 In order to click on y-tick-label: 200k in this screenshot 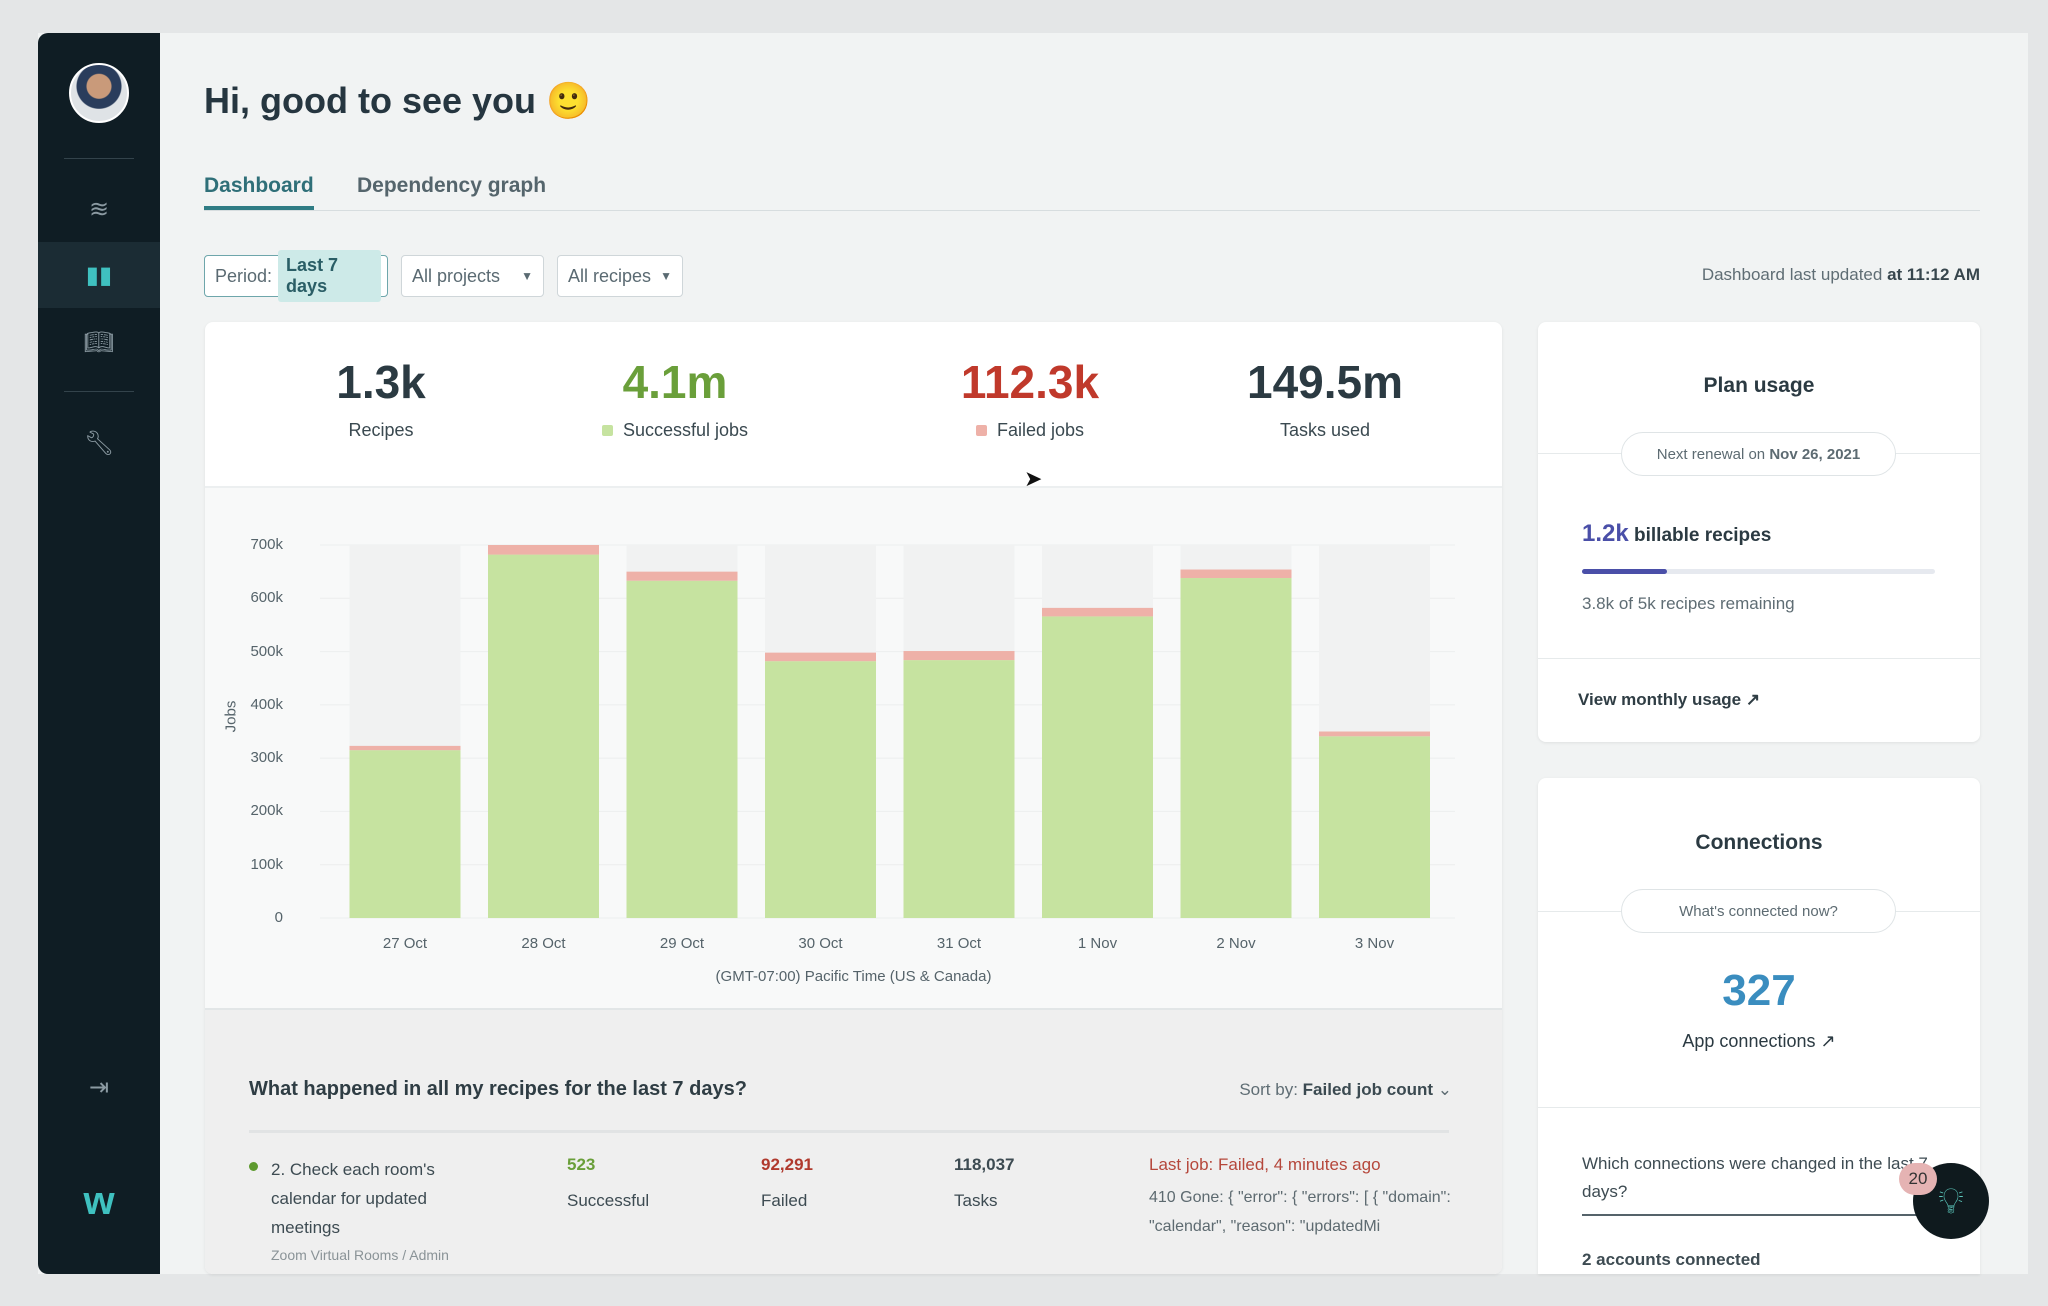, I will do `click(266, 811)`.